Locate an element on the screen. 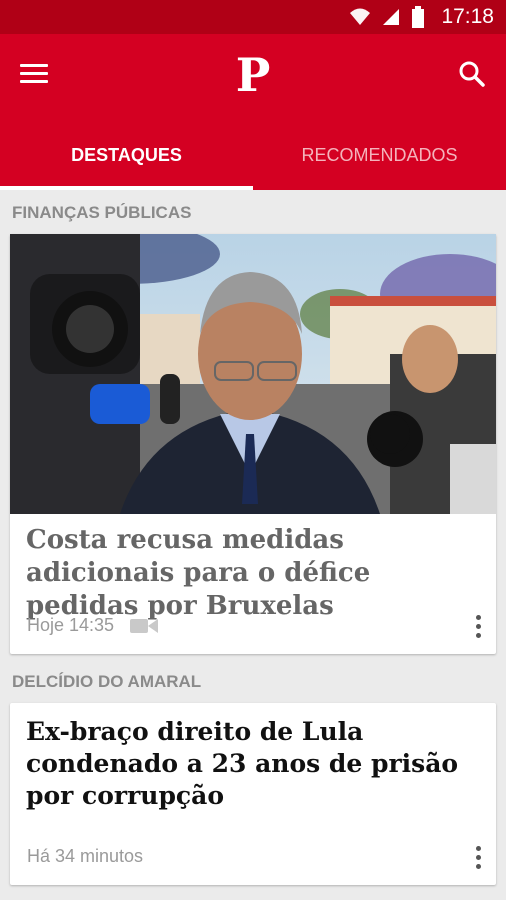 The width and height of the screenshot is (506, 900). article-timestamp: Há 34 minutos is located at coordinates (85, 856).